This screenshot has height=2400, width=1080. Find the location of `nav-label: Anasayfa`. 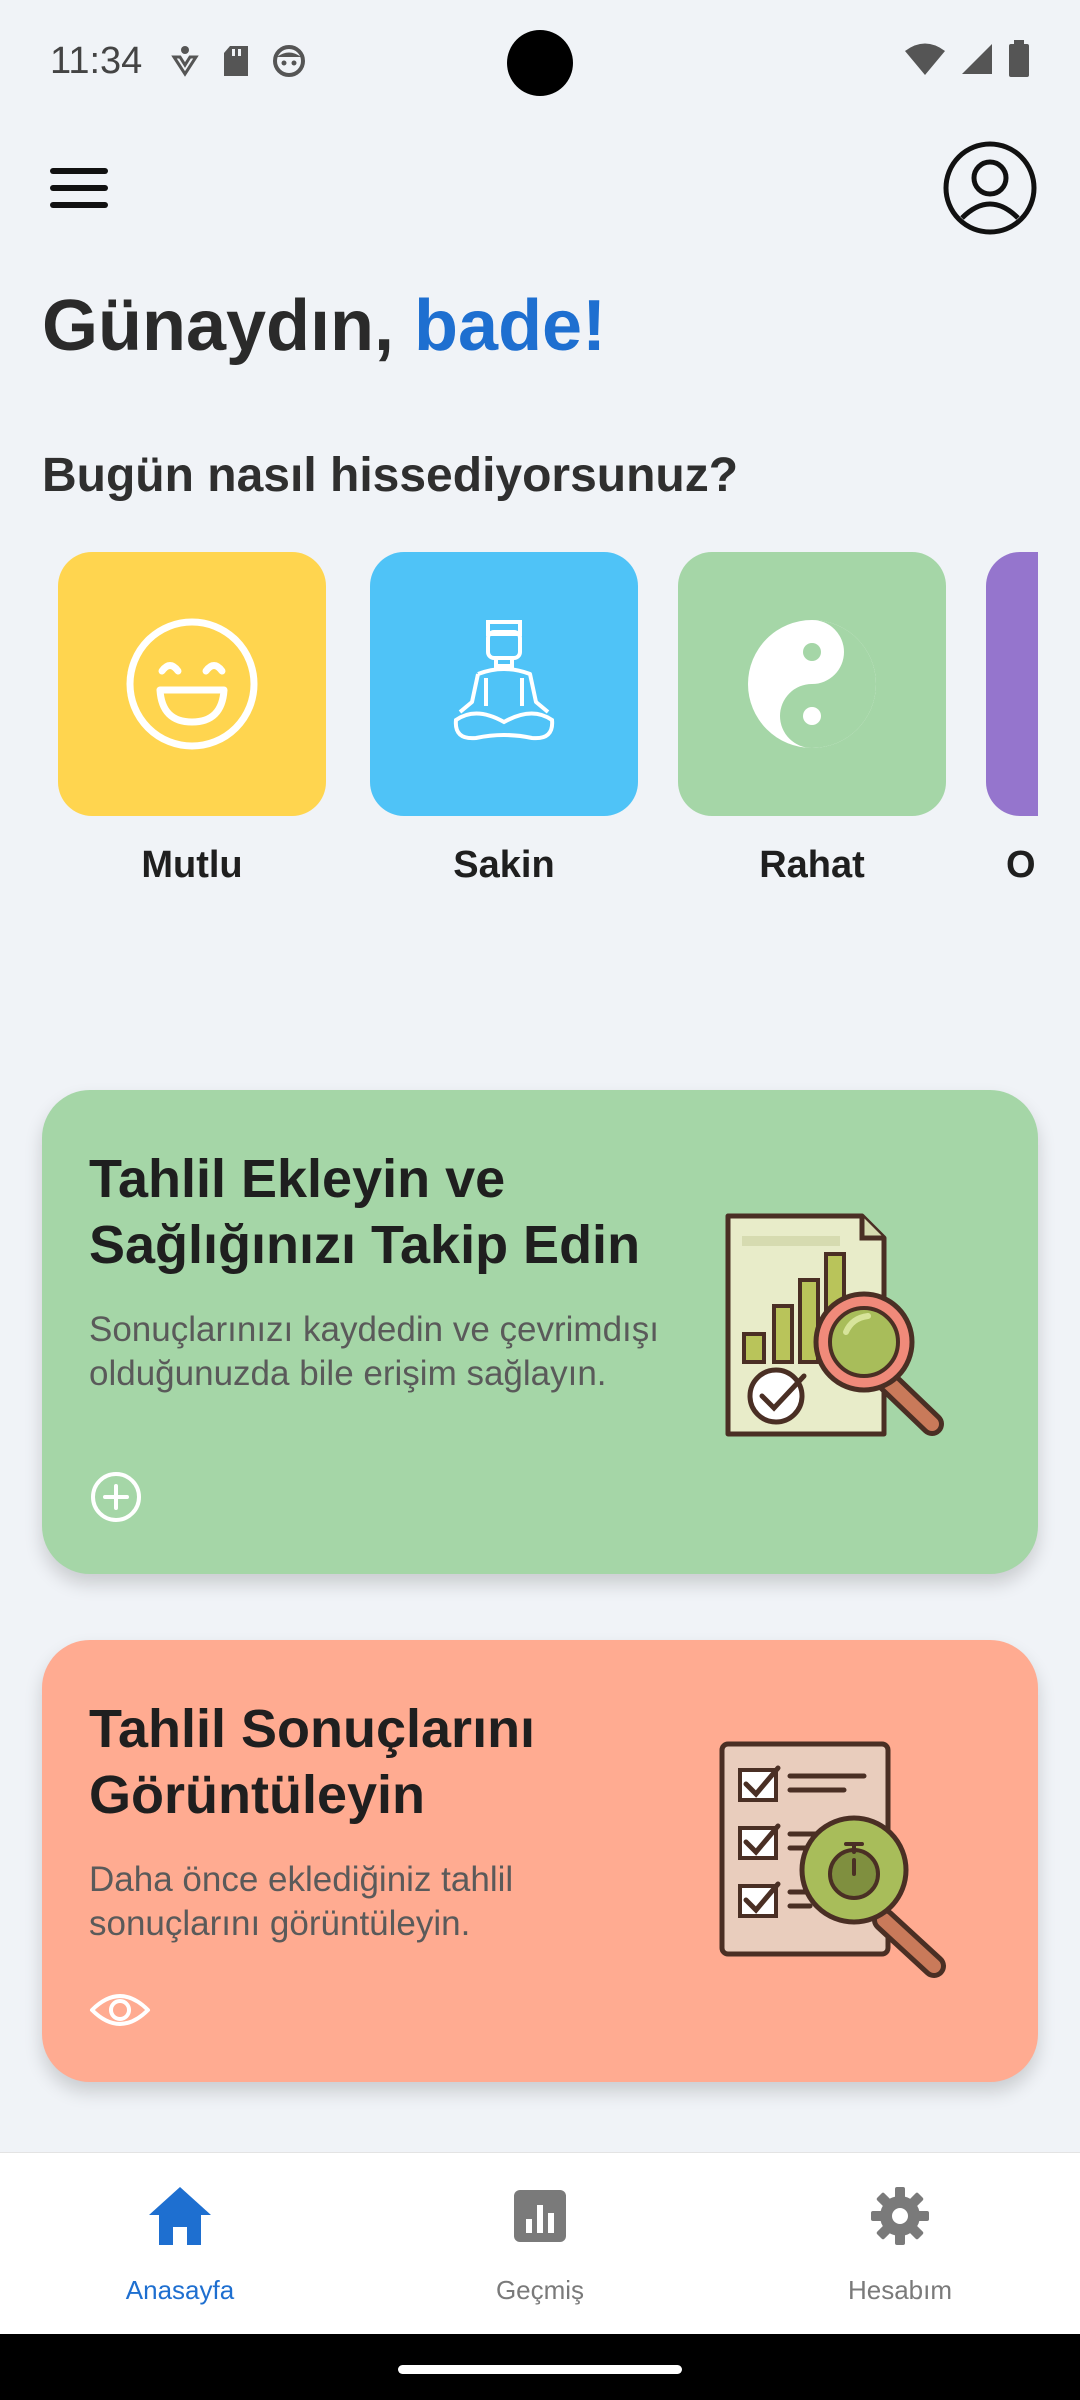

nav-label: Anasayfa is located at coordinates (180, 2290).